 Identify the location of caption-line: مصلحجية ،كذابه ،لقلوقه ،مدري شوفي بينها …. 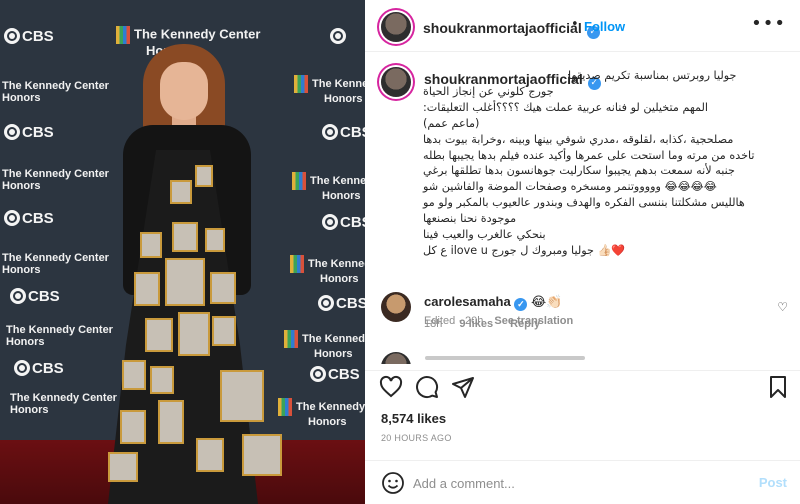
(578, 139).